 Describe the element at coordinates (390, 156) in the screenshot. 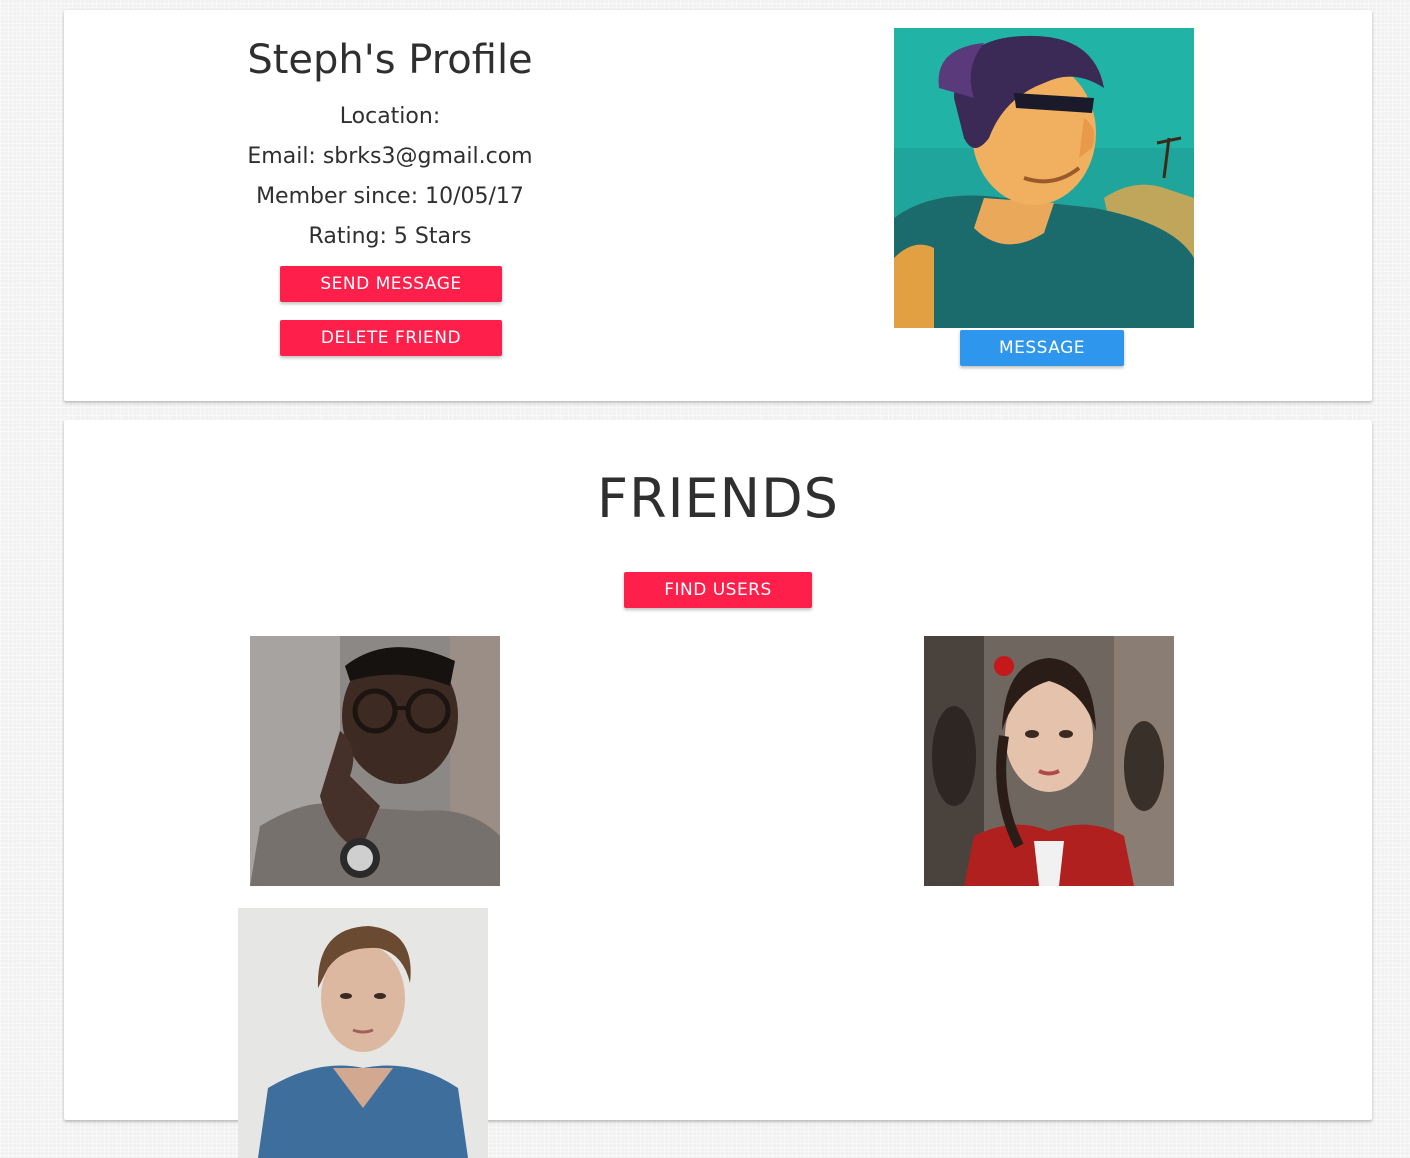

I see `profile-email: Email: sbrks3@gmail.com` at that location.